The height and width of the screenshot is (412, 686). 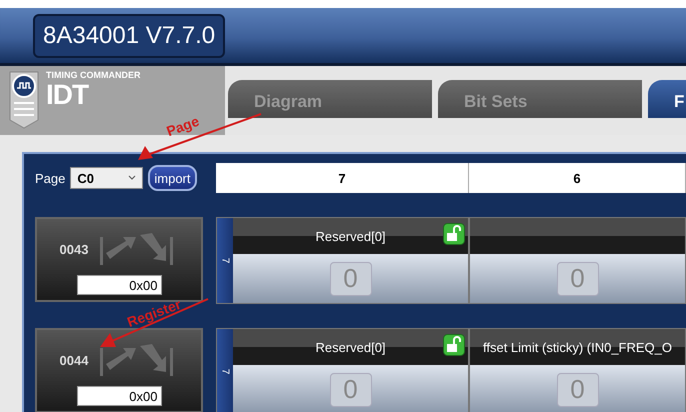 What do you see at coordinates (74, 360) in the screenshot?
I see `register-address: 0044` at bounding box center [74, 360].